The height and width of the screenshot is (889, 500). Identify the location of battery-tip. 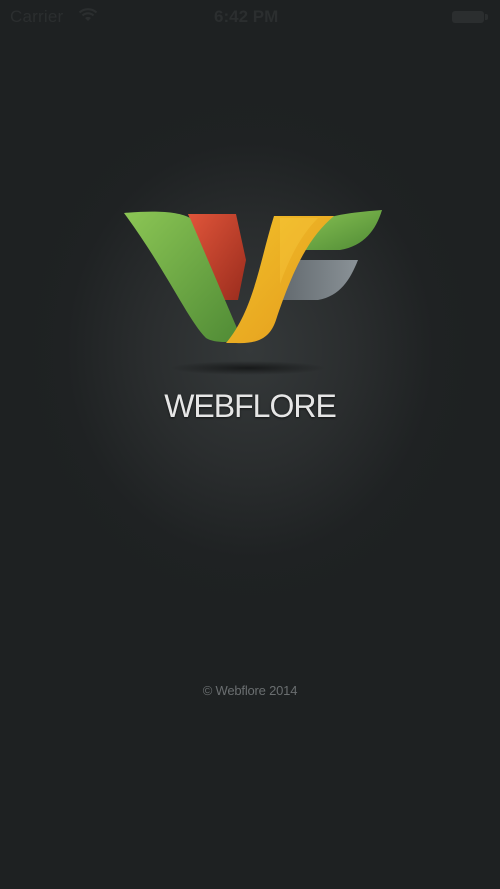
(486, 17).